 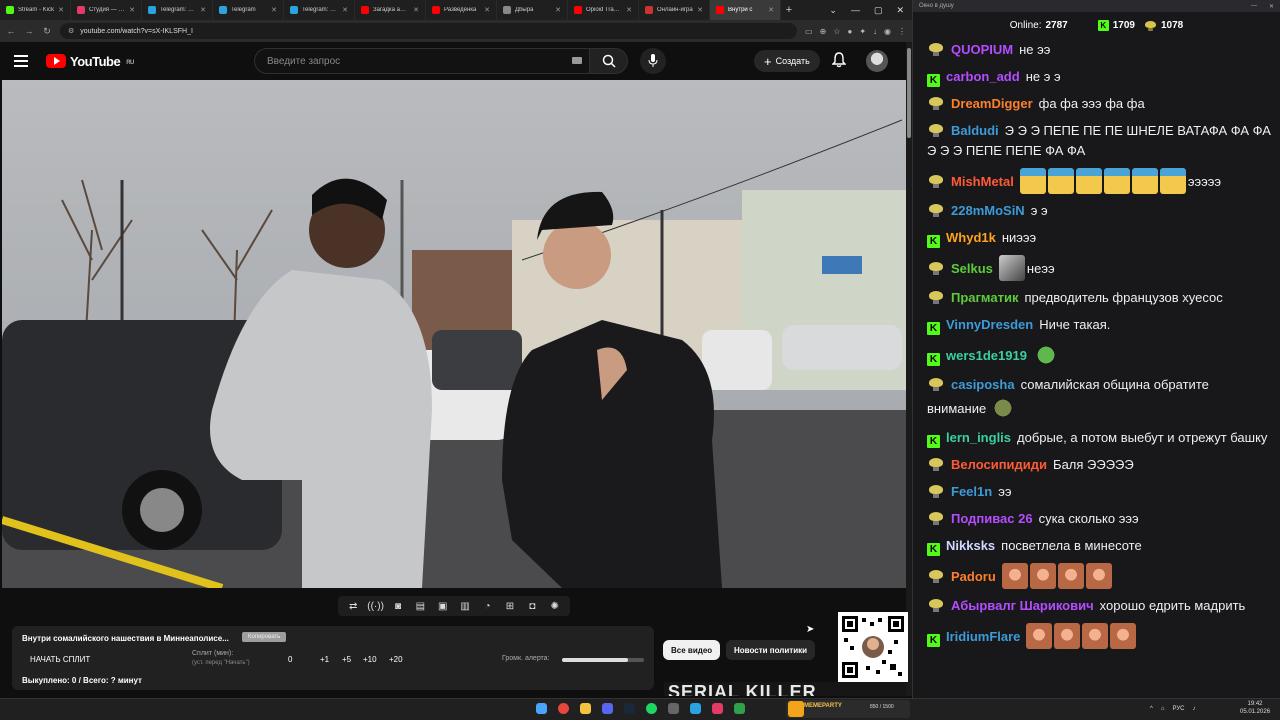 What do you see at coordinates (396, 659) in the screenshot?
I see `add-20-button: +20` at bounding box center [396, 659].